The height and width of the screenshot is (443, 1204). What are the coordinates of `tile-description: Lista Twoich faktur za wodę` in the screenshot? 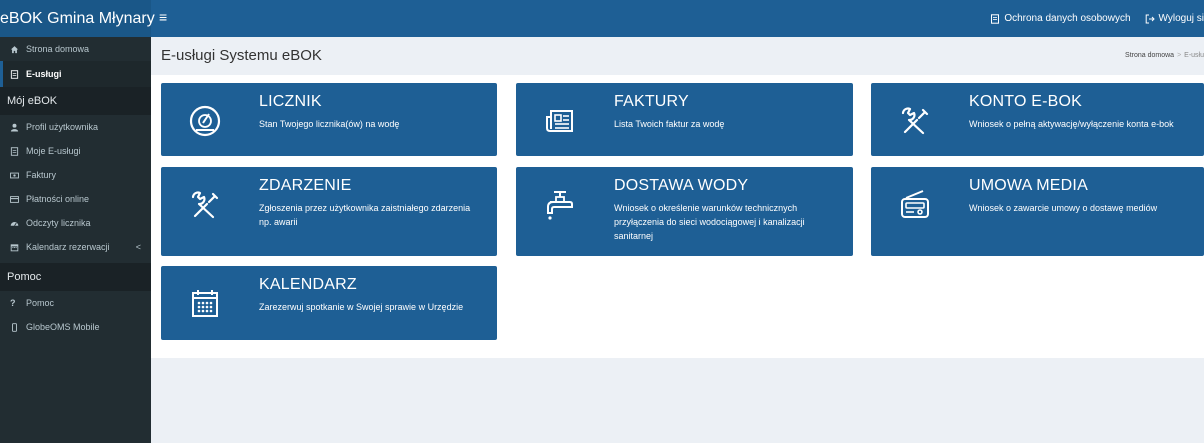 It's located at (669, 124).